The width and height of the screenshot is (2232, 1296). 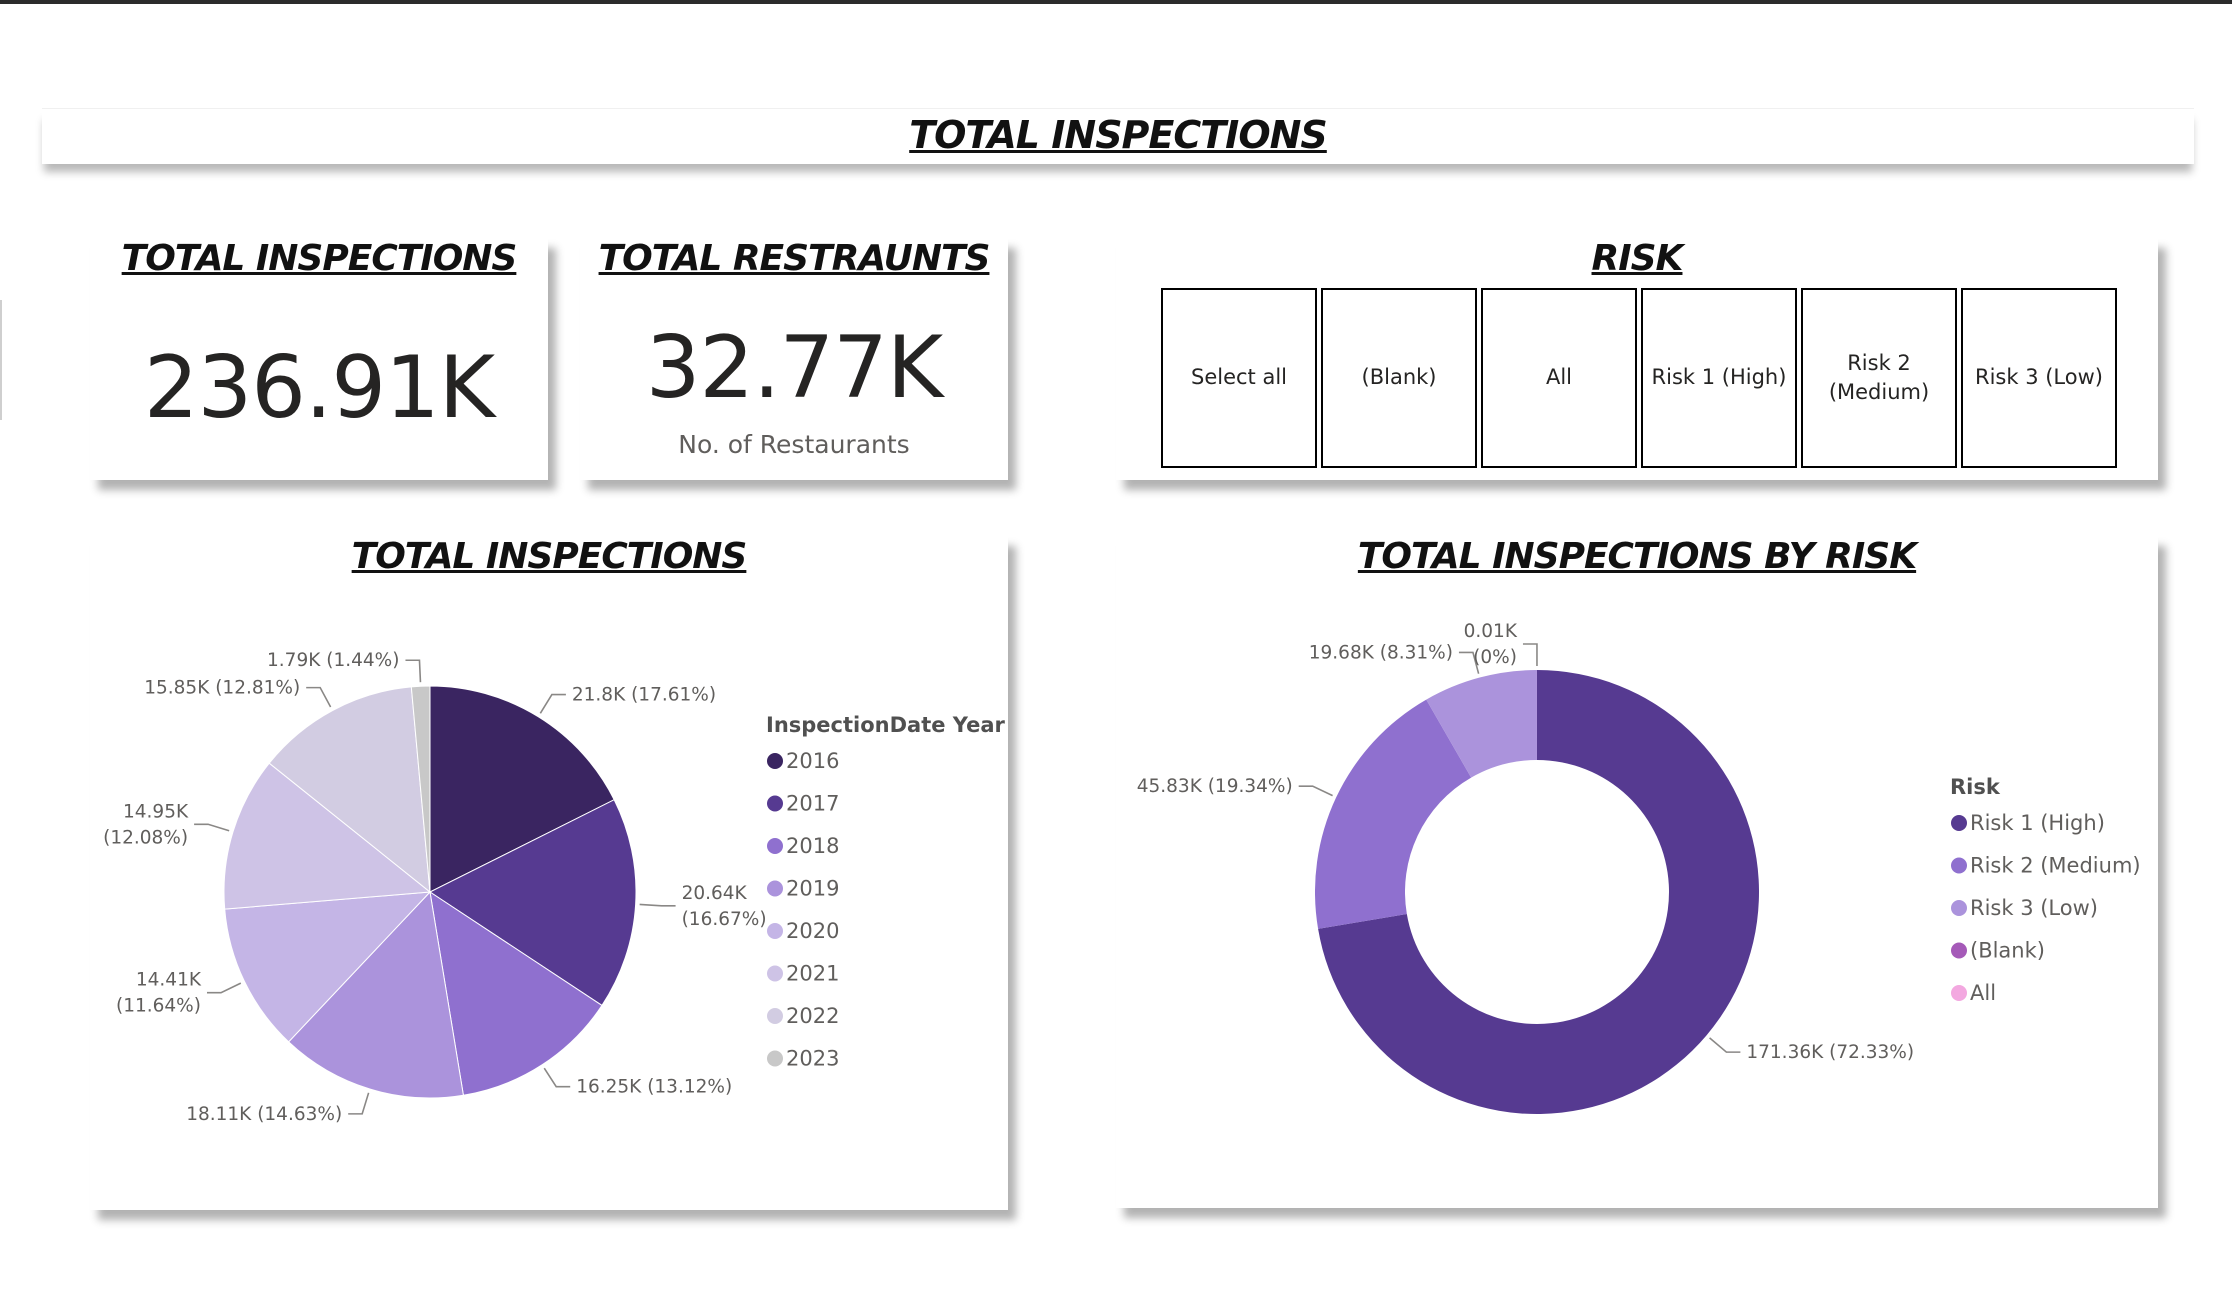 I want to click on data-label: 45.83K (19.34%), so click(x=1215, y=786).